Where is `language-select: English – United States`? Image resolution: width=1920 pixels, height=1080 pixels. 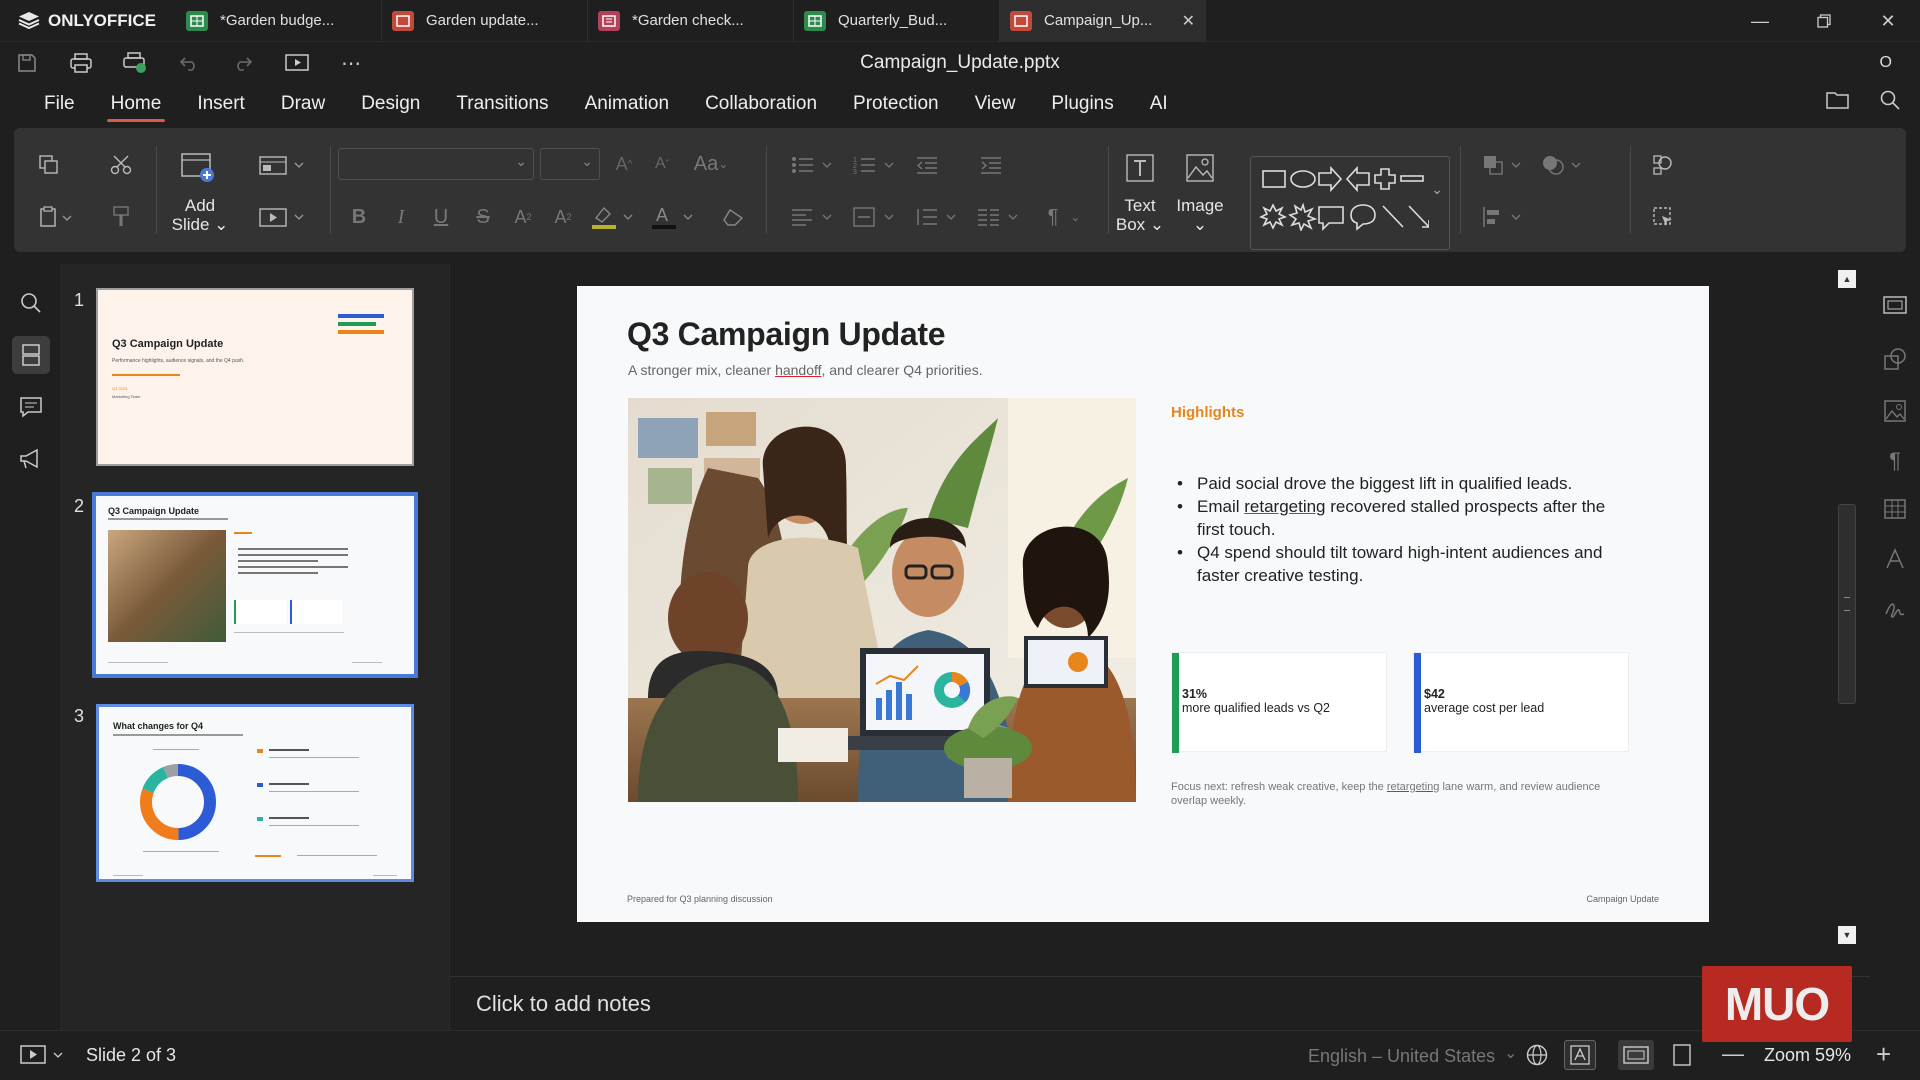
language-select: English – United States is located at coordinates (1401, 1056).